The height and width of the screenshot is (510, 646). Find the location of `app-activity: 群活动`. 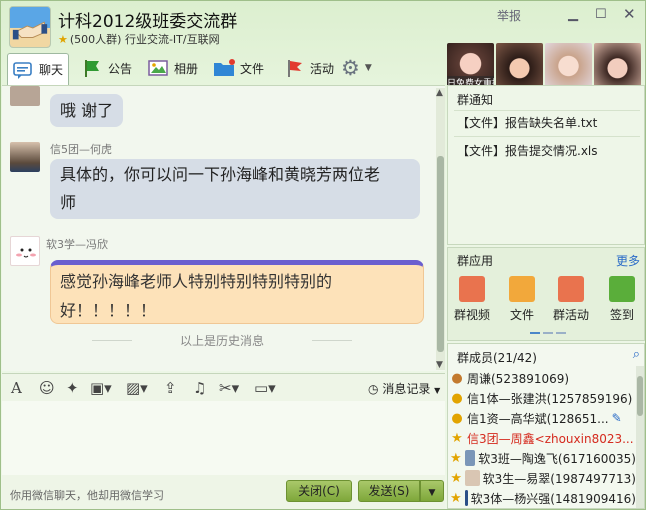

app-activity: 群活动 is located at coordinates (571, 299).